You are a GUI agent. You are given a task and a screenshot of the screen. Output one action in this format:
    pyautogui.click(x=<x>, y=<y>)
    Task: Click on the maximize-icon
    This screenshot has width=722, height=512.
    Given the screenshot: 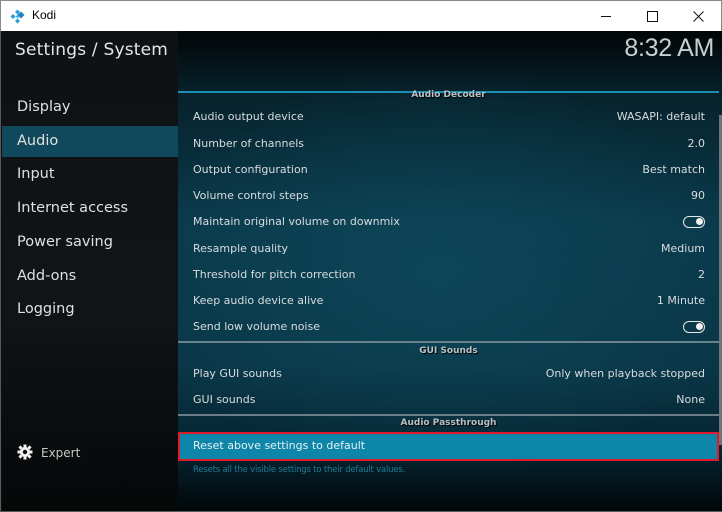 What is the action you would take?
    pyautogui.click(x=652, y=16)
    